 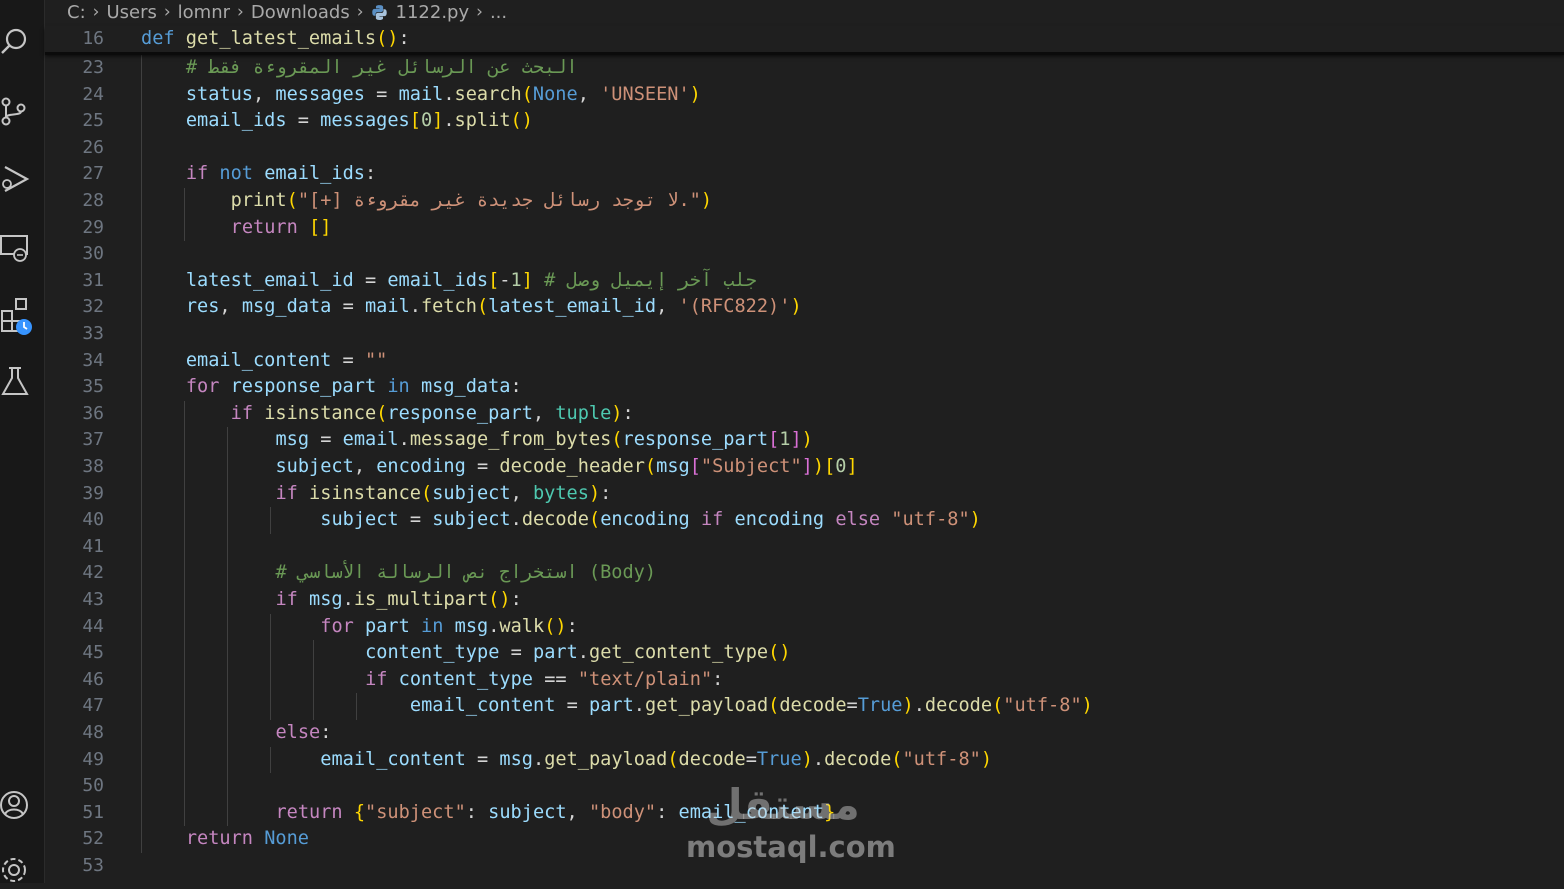 What do you see at coordinates (303, 732) in the screenshot?
I see `code-line: else:` at bounding box center [303, 732].